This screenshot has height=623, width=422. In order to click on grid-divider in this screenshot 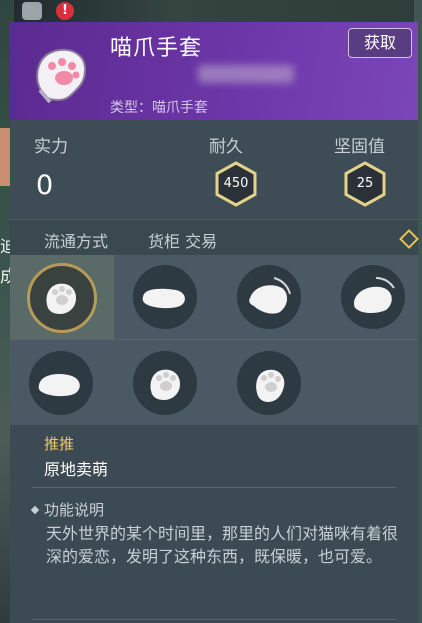, I will do `click(214, 339)`.